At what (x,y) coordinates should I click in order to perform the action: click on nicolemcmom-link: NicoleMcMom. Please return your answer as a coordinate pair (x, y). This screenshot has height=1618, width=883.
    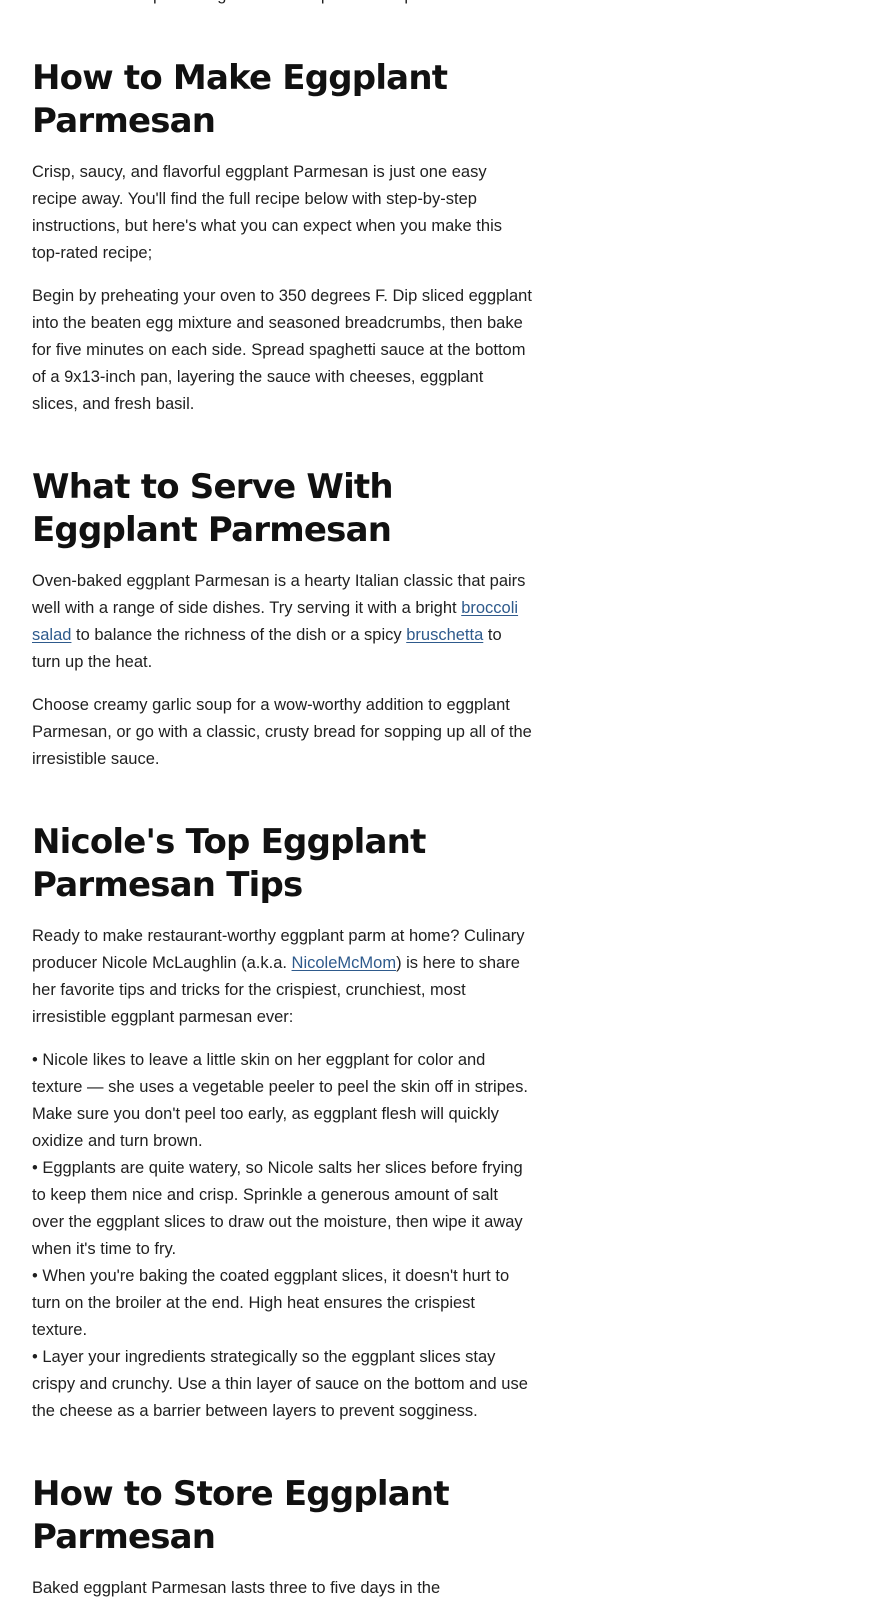
    Looking at the image, I should click on (344, 963).